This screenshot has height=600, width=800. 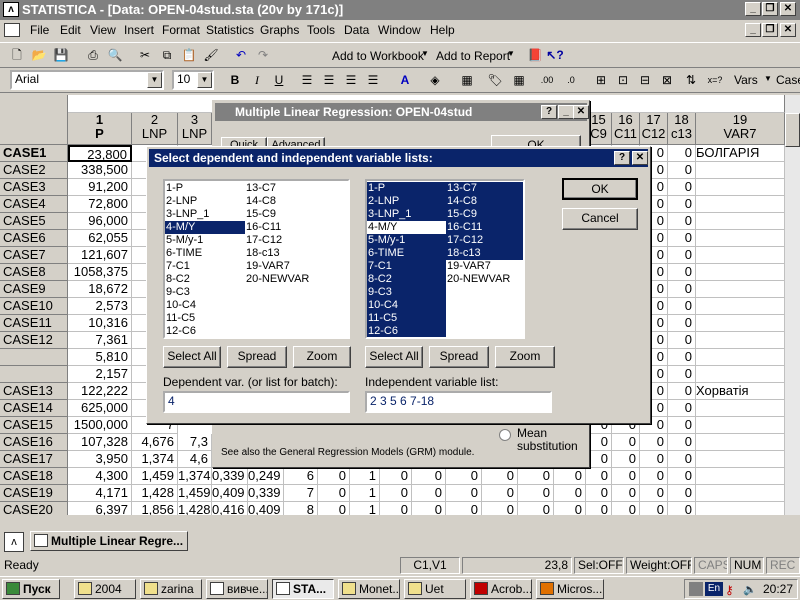 I want to click on variable-list-item: 5-M/y-1, so click(x=205, y=240).